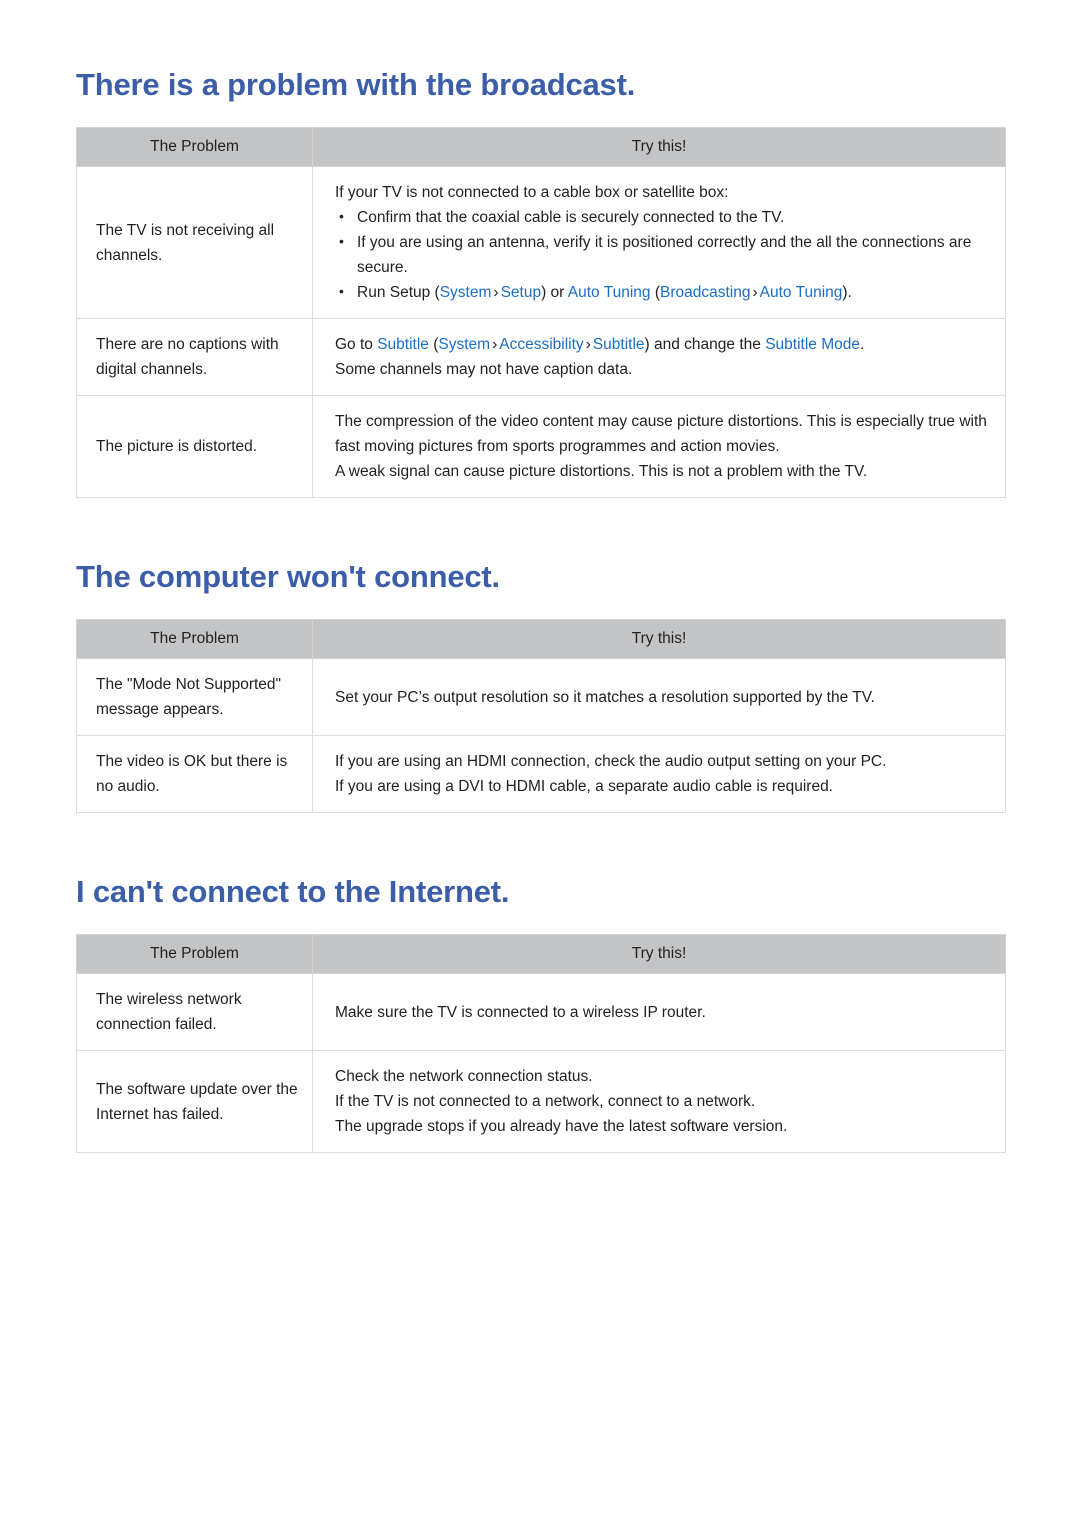  I want to click on menu-path-link: Setup, so click(521, 293).